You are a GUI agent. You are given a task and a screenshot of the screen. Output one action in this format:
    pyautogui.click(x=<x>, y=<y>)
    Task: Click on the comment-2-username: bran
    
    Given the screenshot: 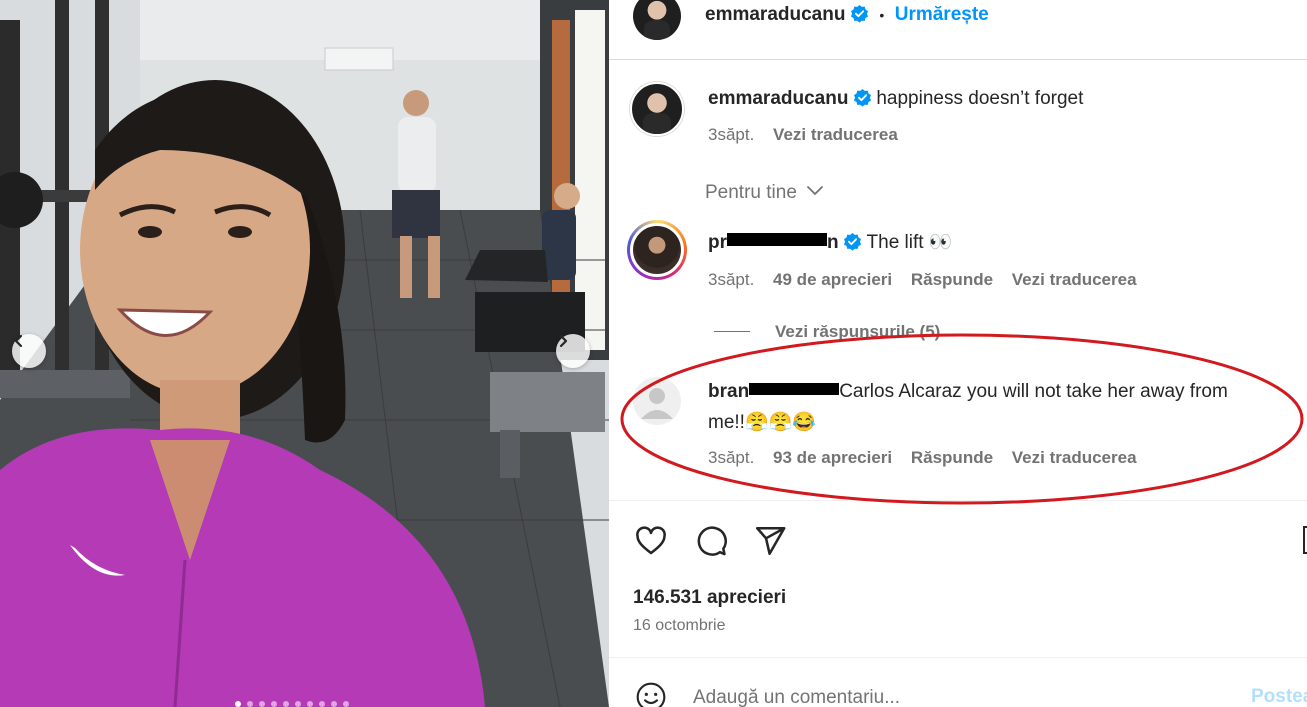 What is the action you would take?
    pyautogui.click(x=728, y=391)
    